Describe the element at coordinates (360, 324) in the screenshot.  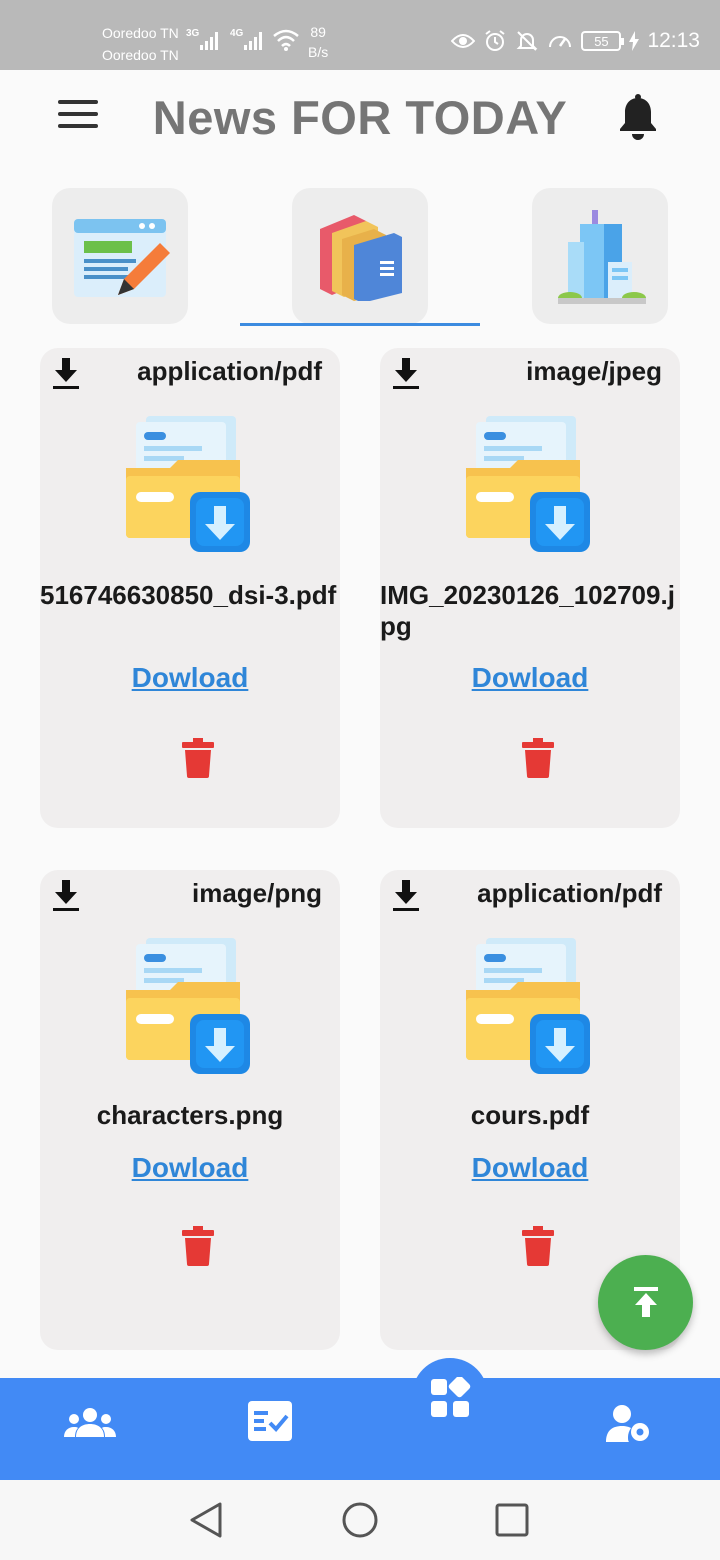
I see `selected-tab-indicator` at that location.